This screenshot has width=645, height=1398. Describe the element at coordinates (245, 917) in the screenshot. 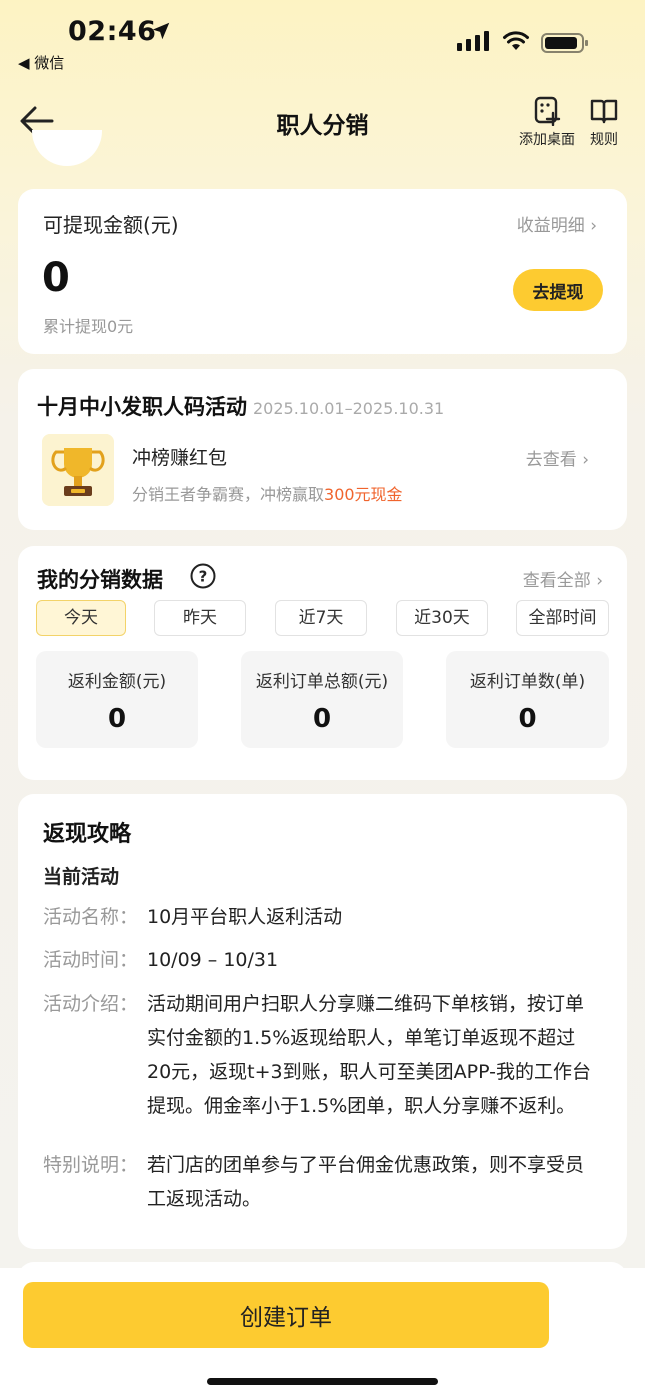

I see `guide-row-value: 10月平台职人返利活动` at that location.